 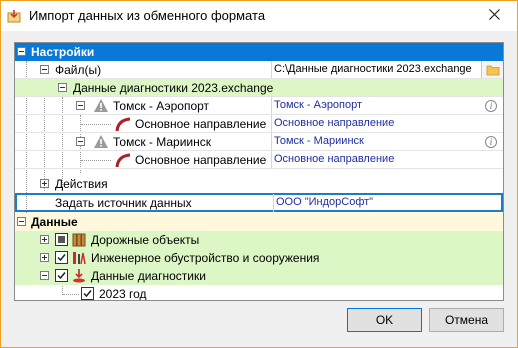 I want to click on import-icon, so click(x=14, y=16).